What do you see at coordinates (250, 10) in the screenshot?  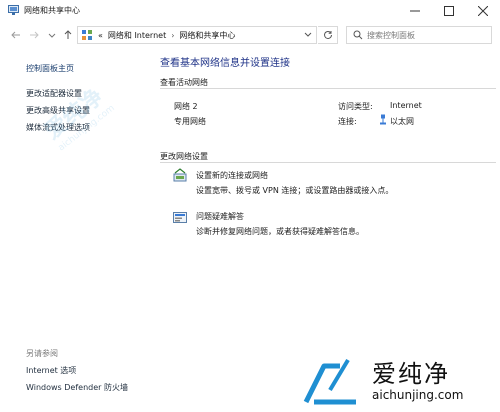 I see `title-bar: 网络和共享中心` at bounding box center [250, 10].